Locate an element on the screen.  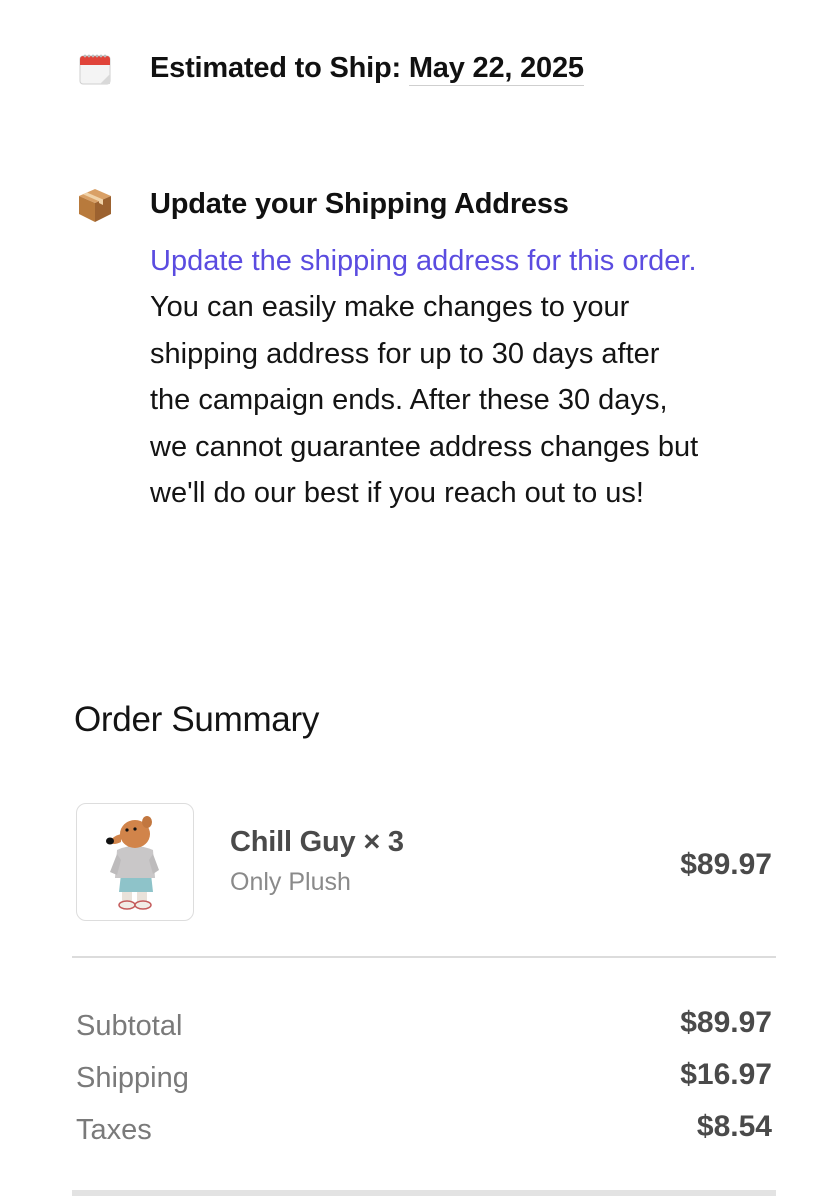
description-line: the campaign ends. After these 30 days, is located at coordinates (409, 400).